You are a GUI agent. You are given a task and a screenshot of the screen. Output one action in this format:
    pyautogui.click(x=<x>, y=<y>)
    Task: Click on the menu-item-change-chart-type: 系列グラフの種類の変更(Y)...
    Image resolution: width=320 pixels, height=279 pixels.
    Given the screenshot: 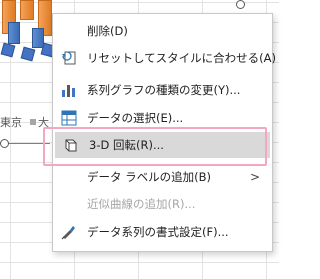 What is the action you would take?
    pyautogui.click(x=162, y=90)
    